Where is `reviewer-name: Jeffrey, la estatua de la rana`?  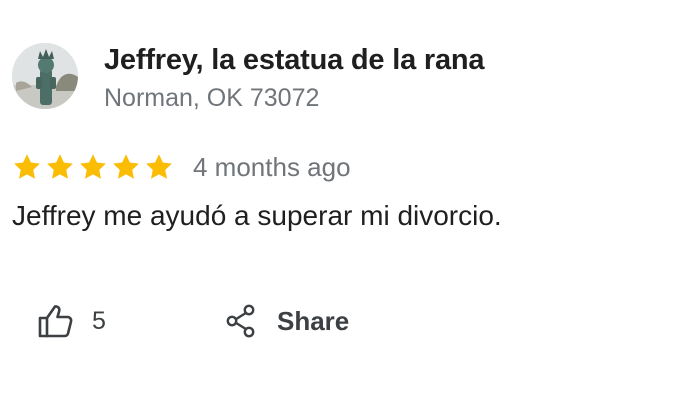 reviewer-name: Jeffrey, la estatua de la rana is located at coordinates (294, 60).